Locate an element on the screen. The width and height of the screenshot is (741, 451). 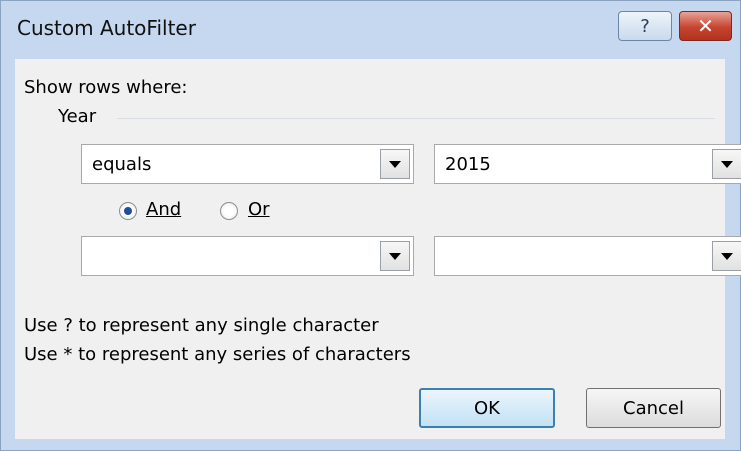
operator1-dropdown-button is located at coordinates (395, 164).